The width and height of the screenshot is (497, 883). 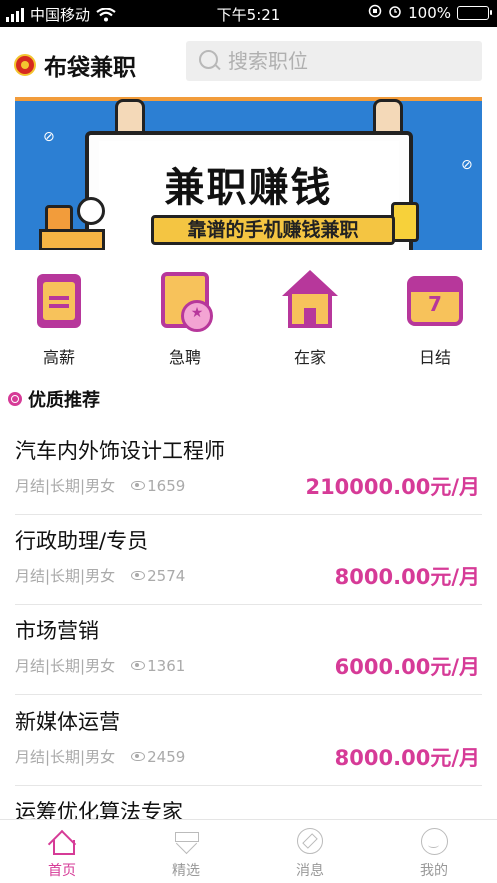 What do you see at coordinates (407, 667) in the screenshot?
I see `job-salary: 6000.00元/月` at bounding box center [407, 667].